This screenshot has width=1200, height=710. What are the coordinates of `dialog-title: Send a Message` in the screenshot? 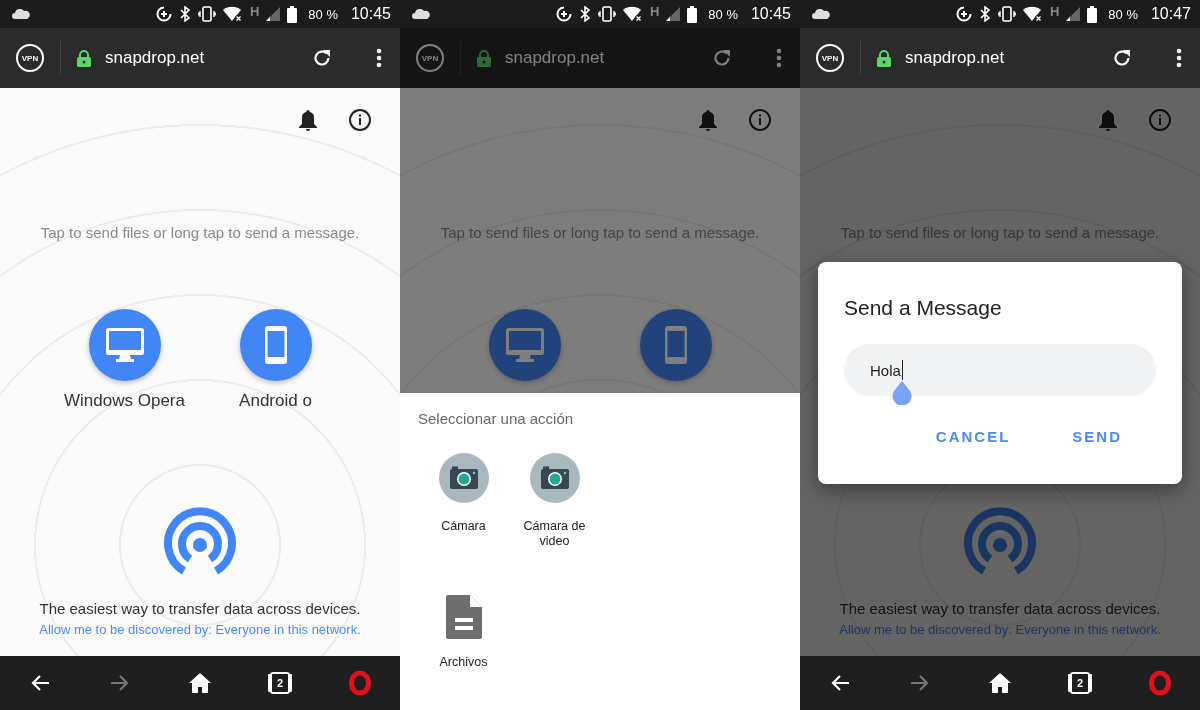 It's located at (923, 308).